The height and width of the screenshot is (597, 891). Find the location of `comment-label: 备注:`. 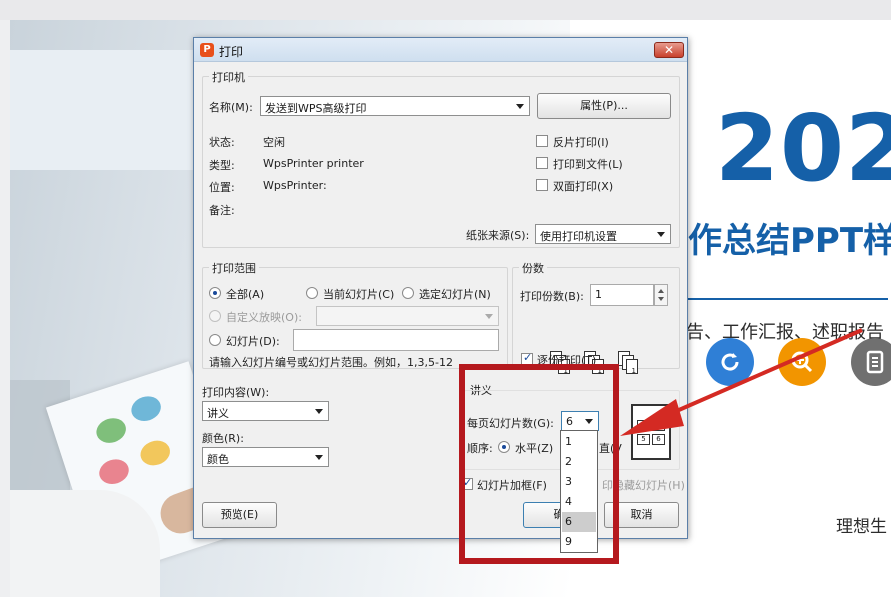

comment-label: 备注: is located at coordinates (222, 210).